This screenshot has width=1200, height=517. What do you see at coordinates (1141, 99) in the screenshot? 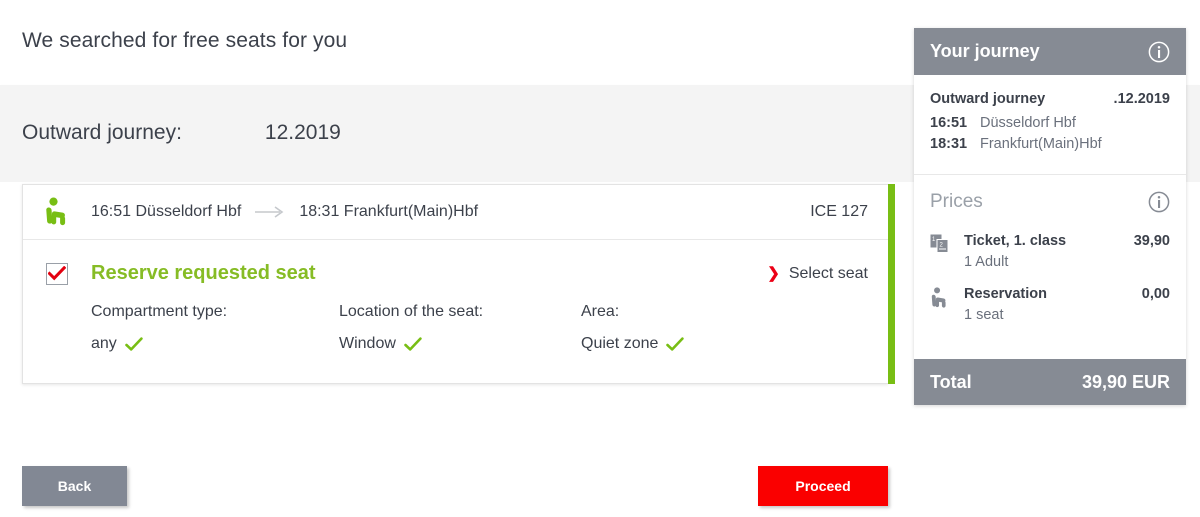
I see `panel-journey-date: .12.2019` at bounding box center [1141, 99].